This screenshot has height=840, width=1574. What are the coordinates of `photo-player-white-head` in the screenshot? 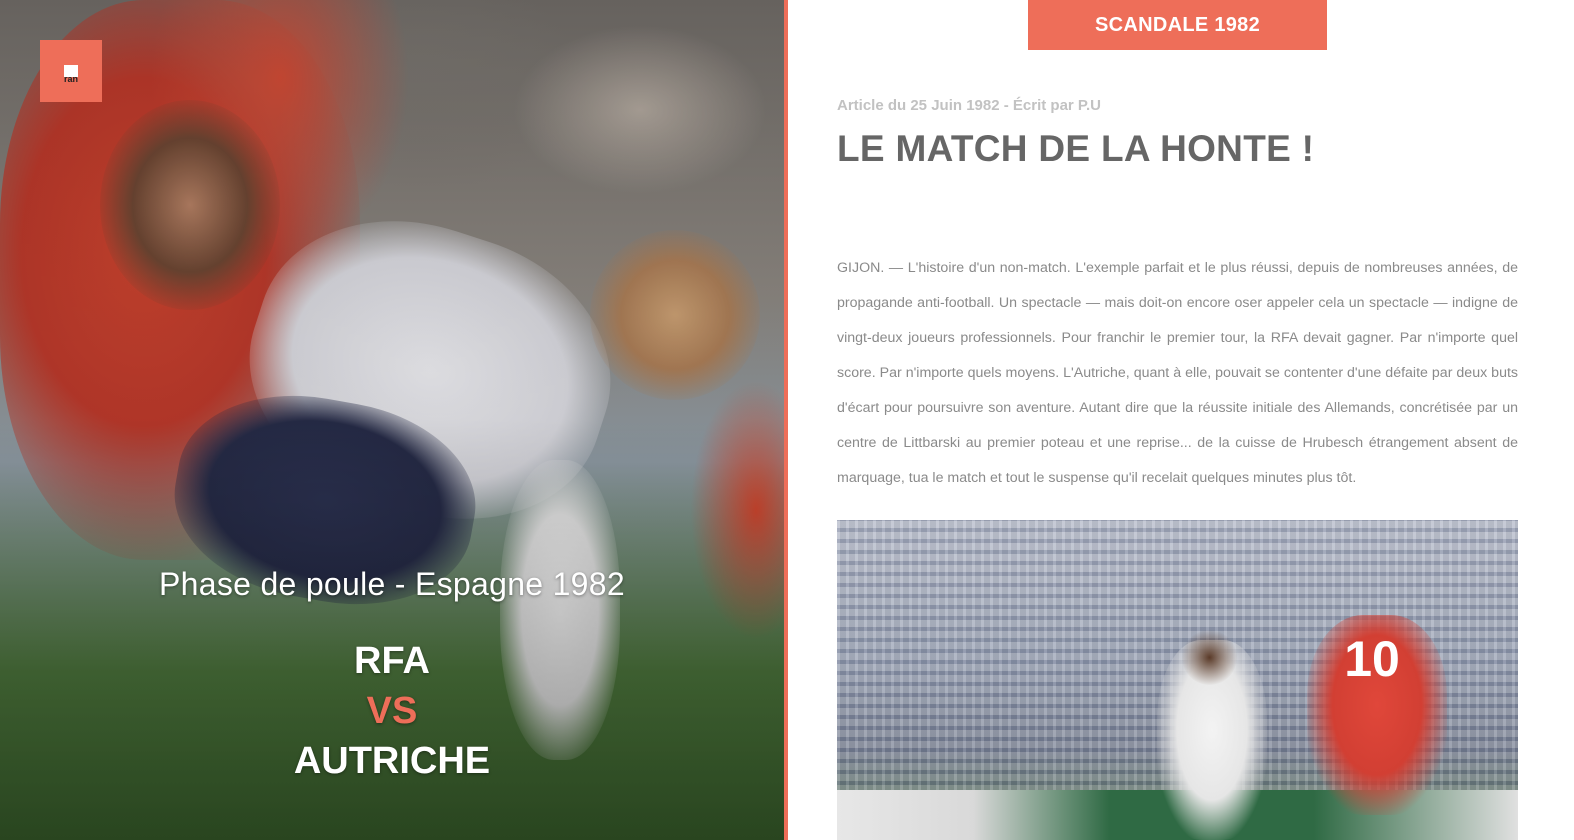 It's located at (1209, 657).